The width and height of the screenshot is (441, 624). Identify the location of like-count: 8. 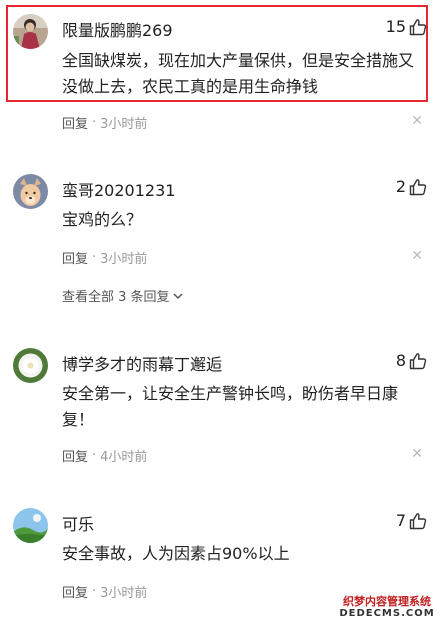
(400, 360).